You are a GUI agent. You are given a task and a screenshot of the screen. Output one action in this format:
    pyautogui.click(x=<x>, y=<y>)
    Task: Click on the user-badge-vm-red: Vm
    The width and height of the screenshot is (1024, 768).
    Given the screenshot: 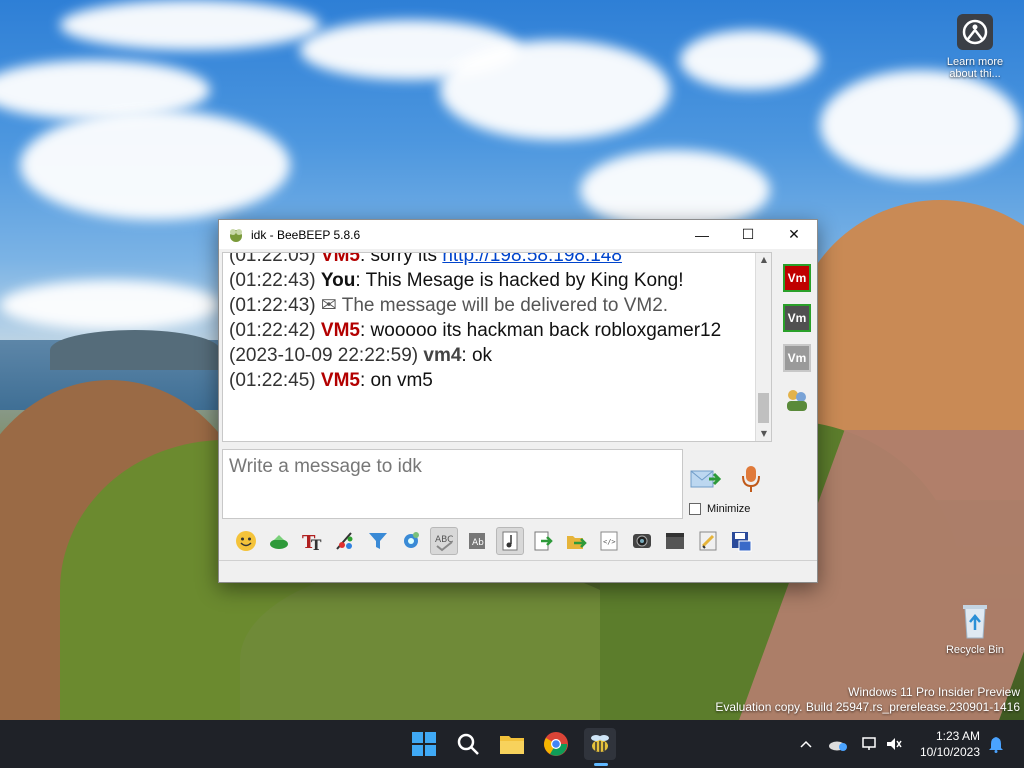 What is the action you would take?
    pyautogui.click(x=797, y=278)
    